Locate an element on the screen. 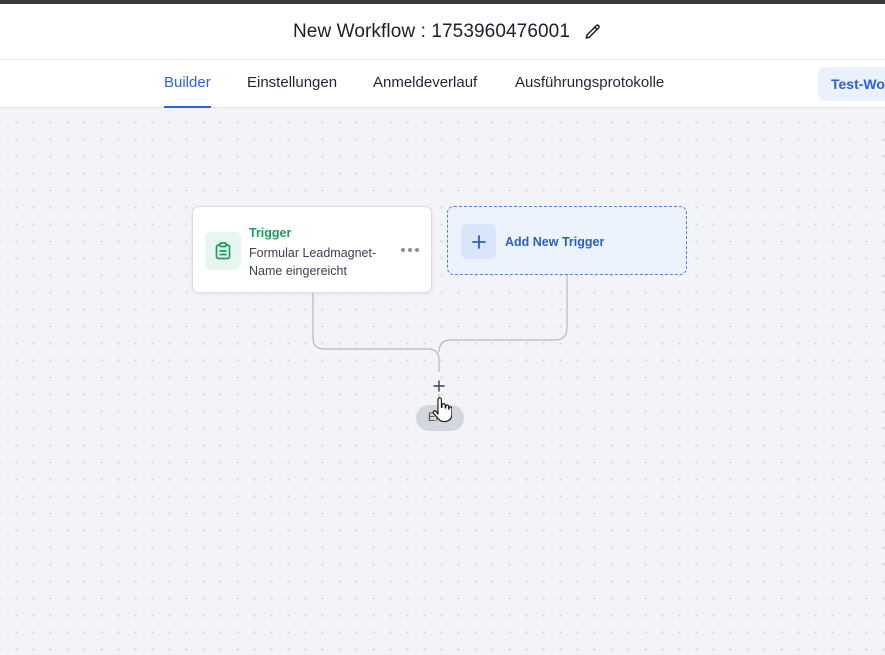  more-horizontal-icon is located at coordinates (410, 250).